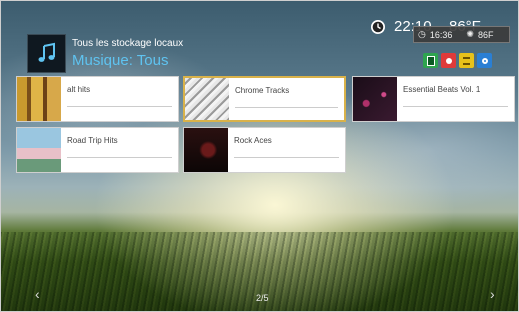  I want to click on previous-page-icon: ‹, so click(37, 294).